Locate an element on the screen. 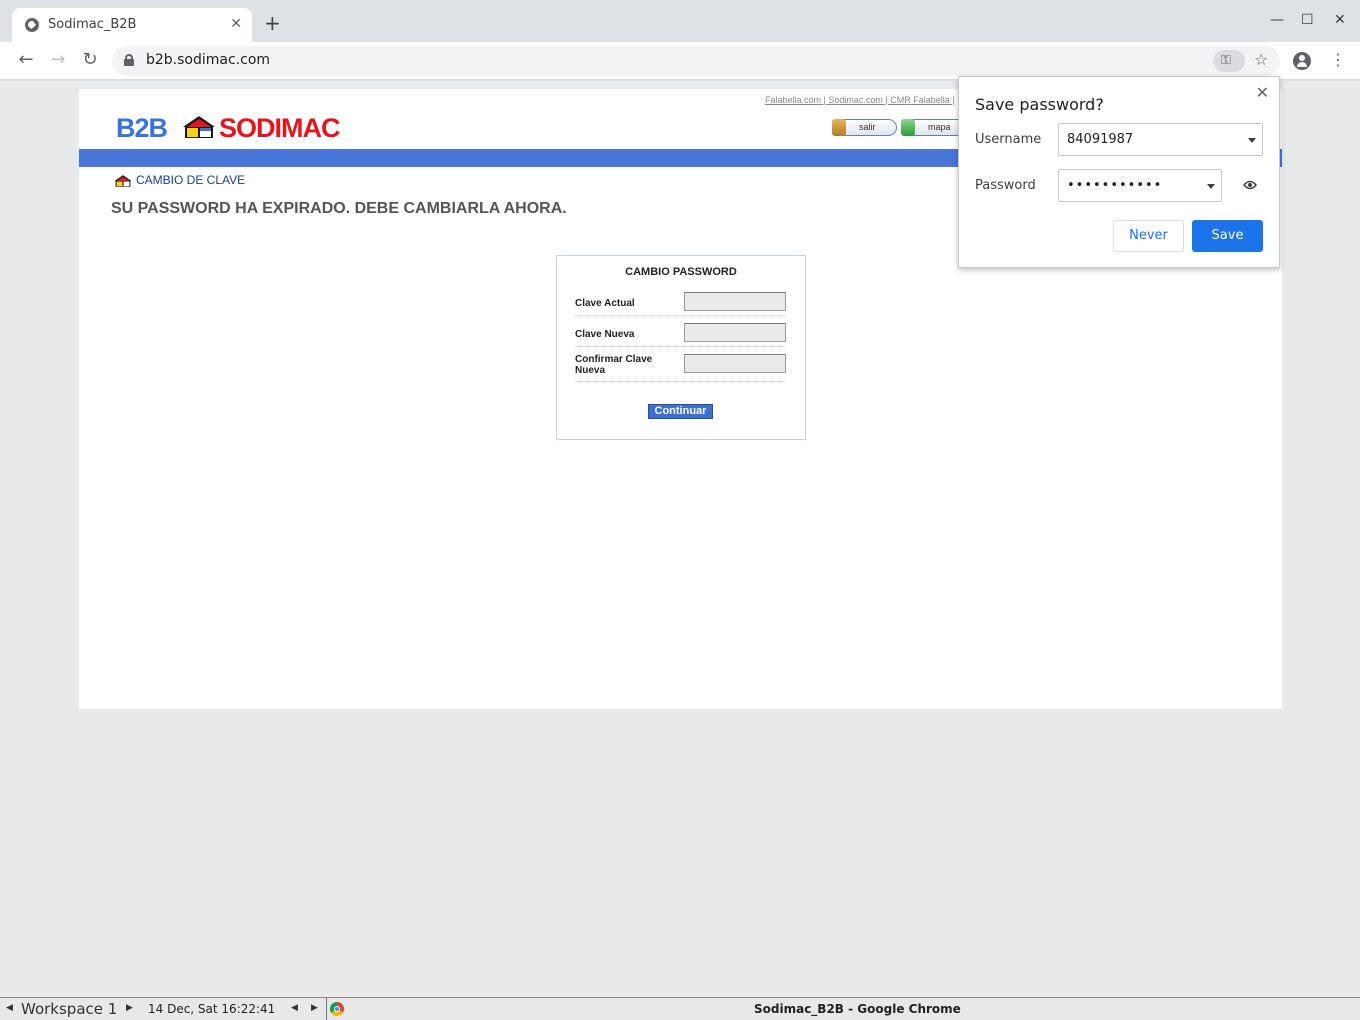 The image size is (1360, 1020). browser-toolbar: ← → ↻ b2b.sodimac.com is located at coordinates (680, 61).